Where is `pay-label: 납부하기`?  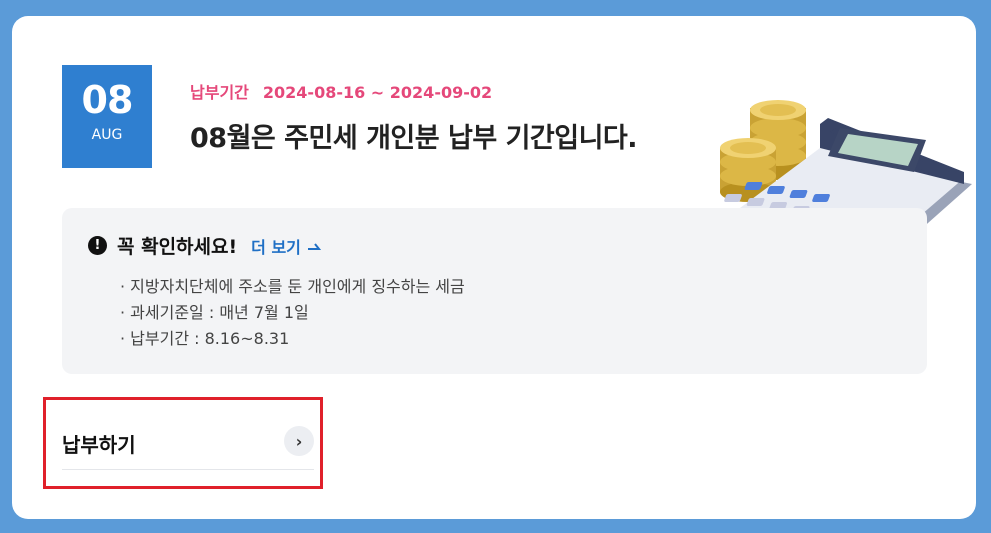 pay-label: 납부하기 is located at coordinates (99, 445).